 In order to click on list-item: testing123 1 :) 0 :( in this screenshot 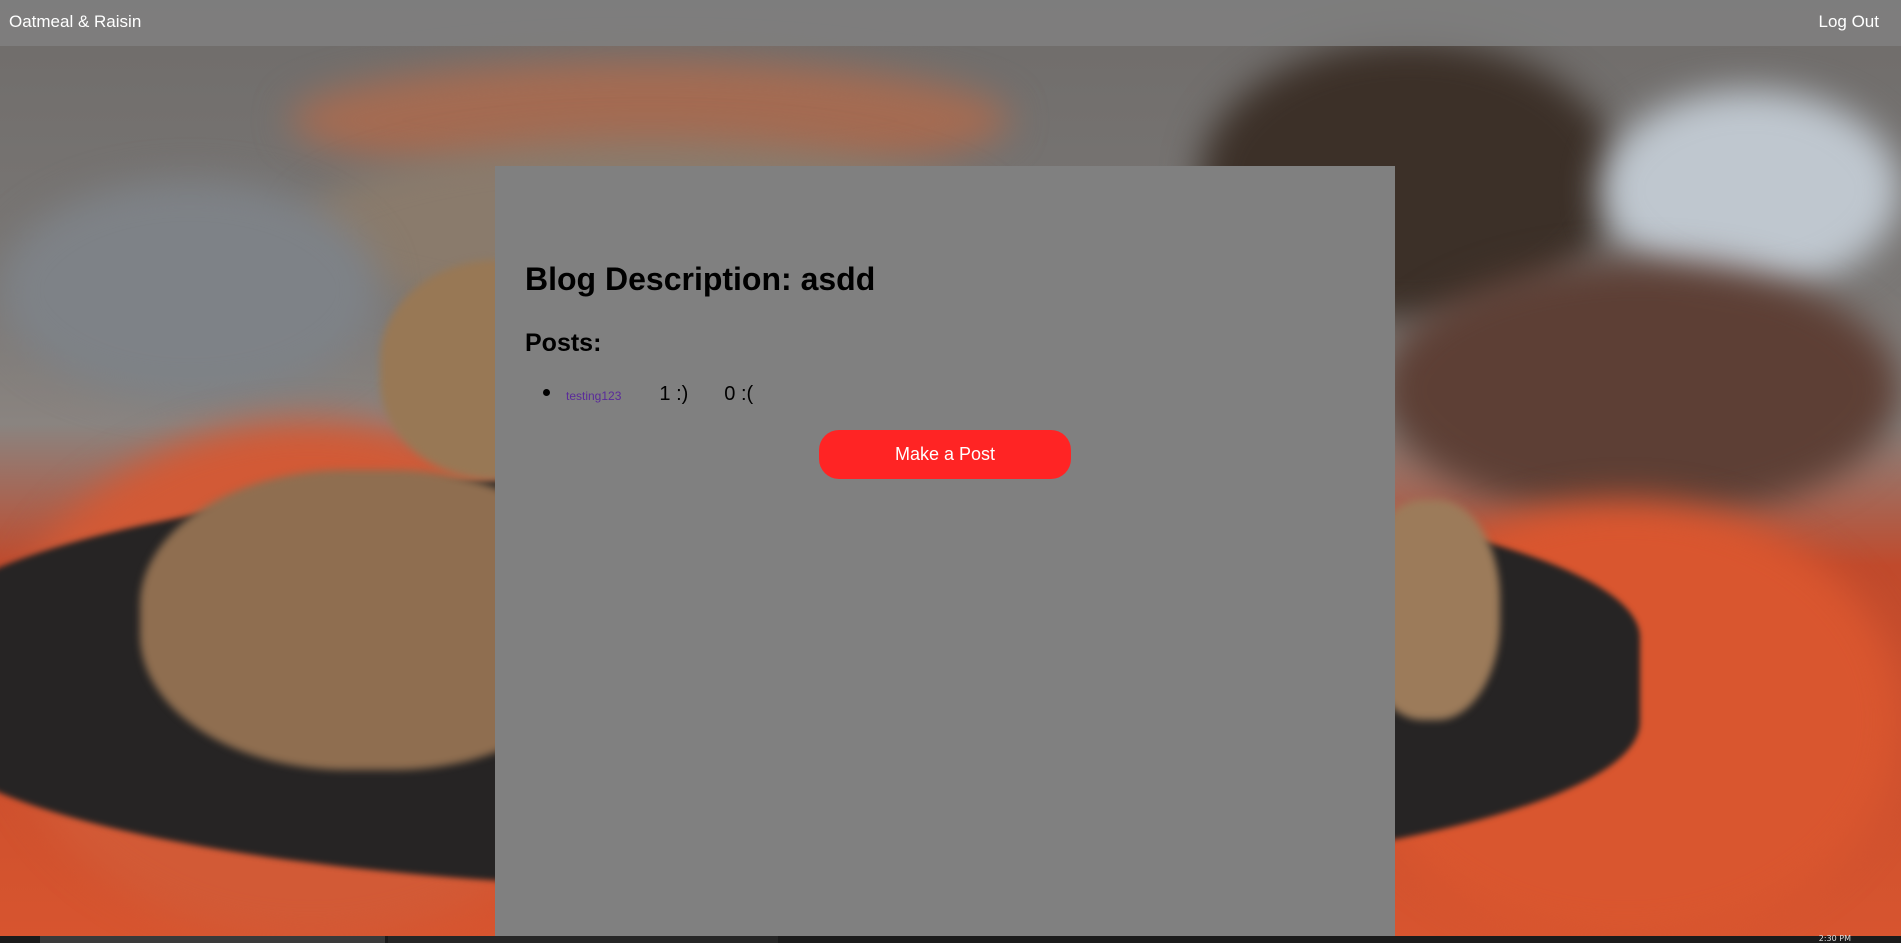, I will do `click(639, 398)`.